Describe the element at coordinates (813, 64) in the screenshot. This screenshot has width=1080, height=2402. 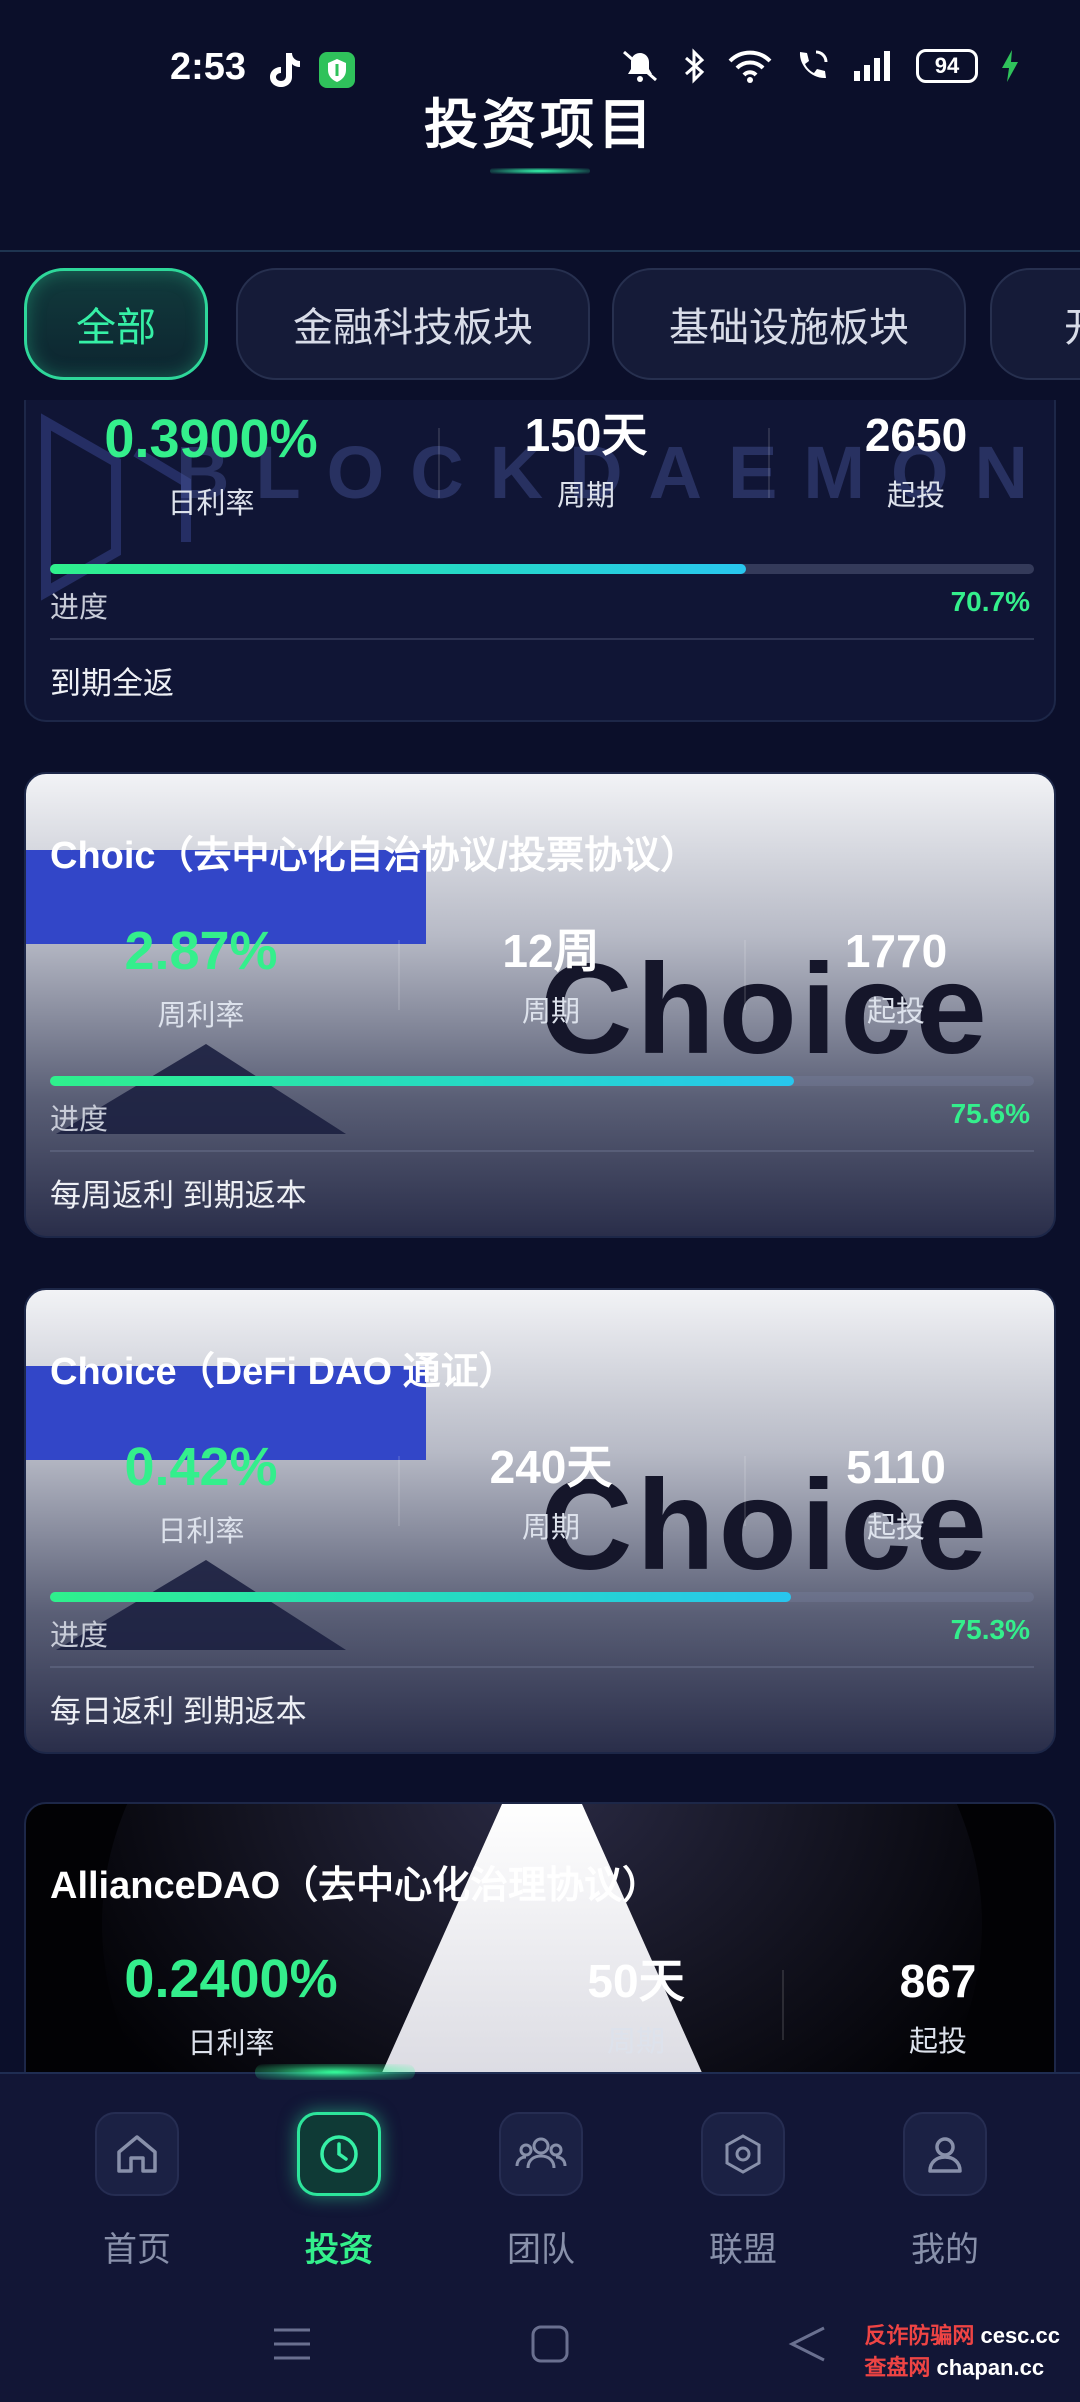
I see `call-icon` at that location.